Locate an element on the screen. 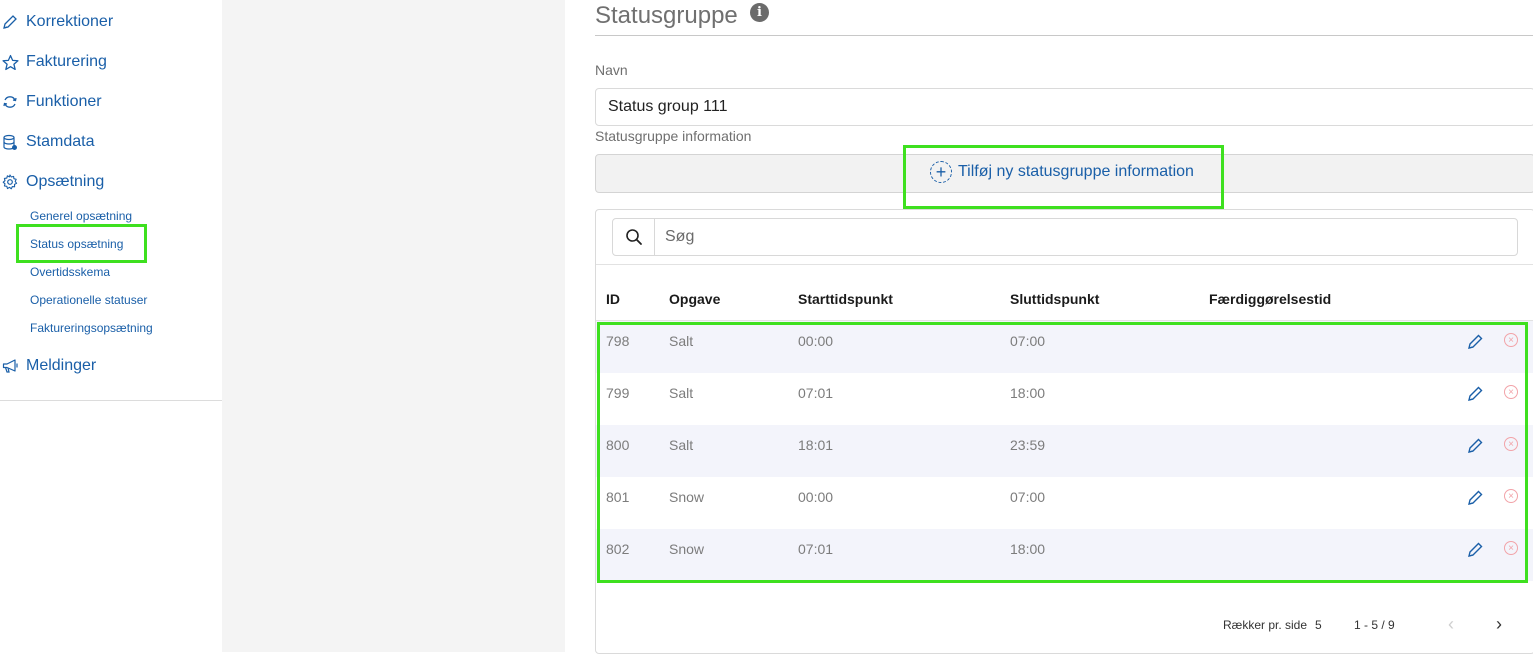  rows-per-page-label: Rækker pr. side is located at coordinates (1265, 625).